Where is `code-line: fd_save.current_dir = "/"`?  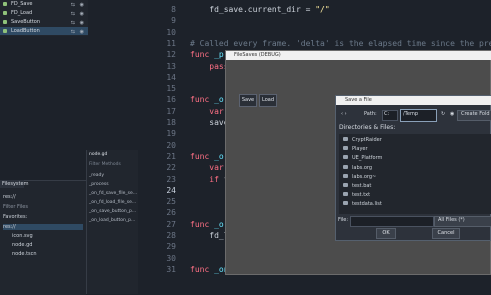 code-line: fd_save.current_dir = "/" is located at coordinates (259, 9).